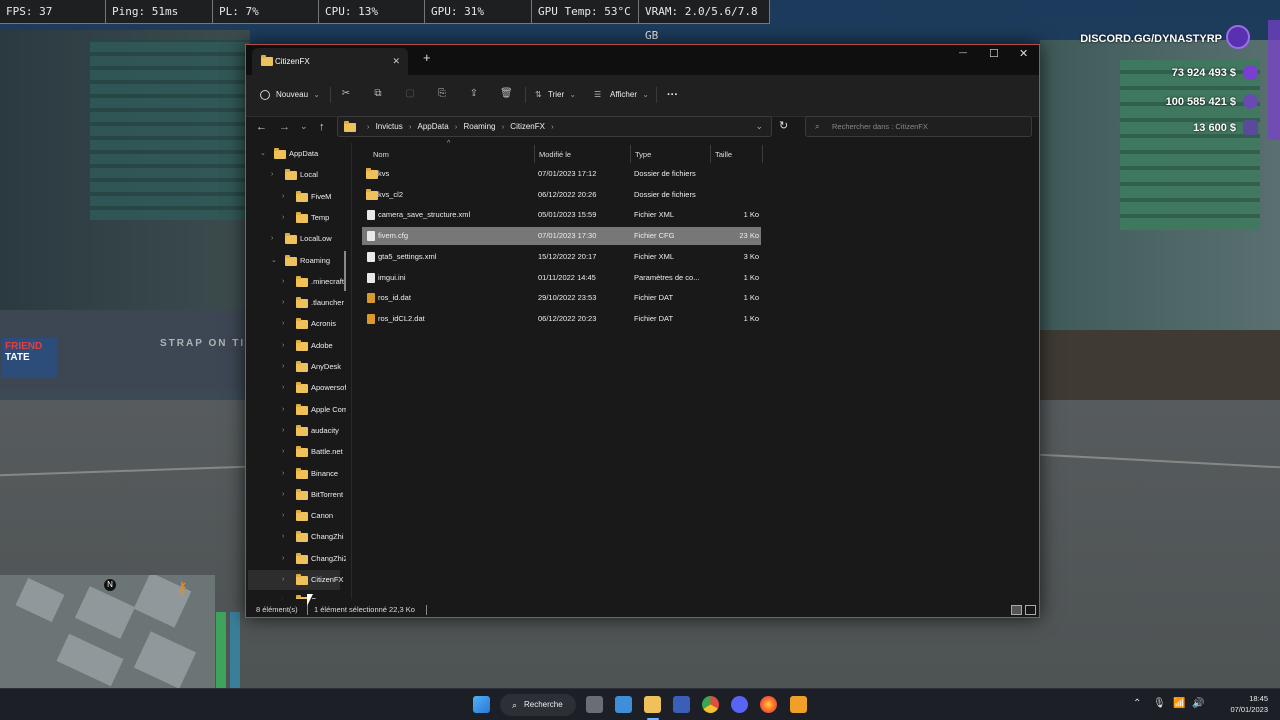 Image resolution: width=1280 pixels, height=720 pixels. I want to click on refresh-icon: ↻, so click(783, 125).